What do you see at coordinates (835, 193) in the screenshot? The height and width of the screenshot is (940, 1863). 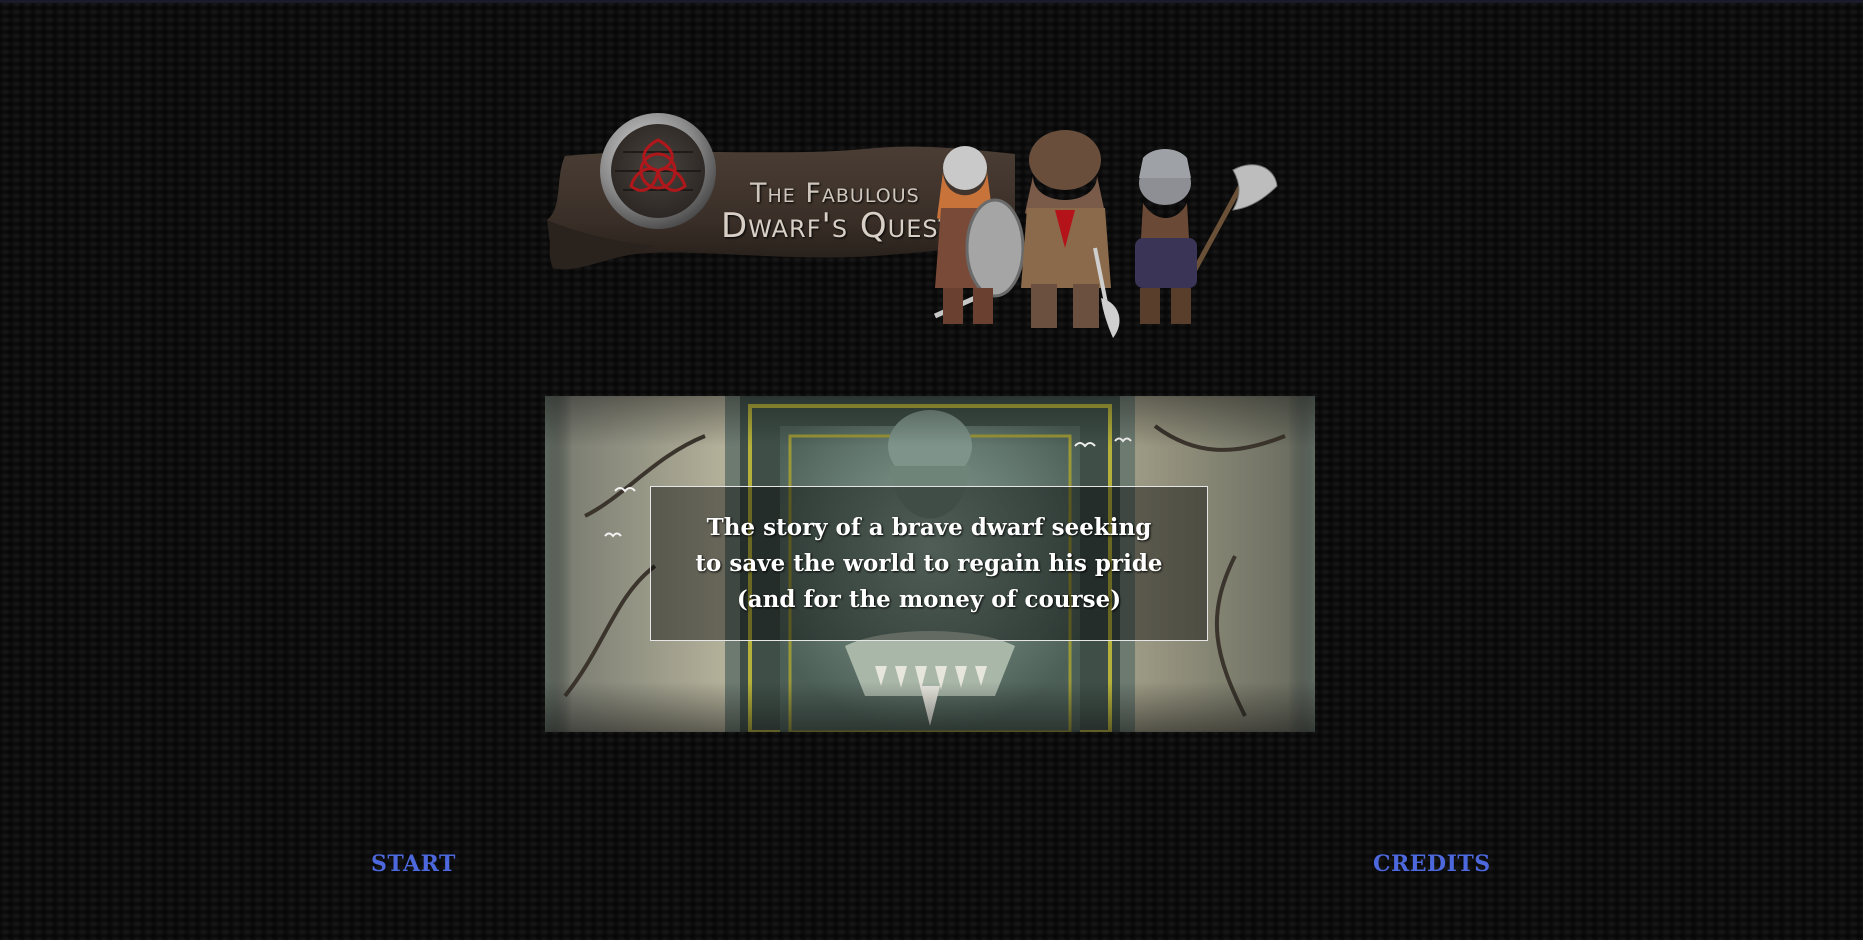 I see `logo-title-small: The Fabulous` at bounding box center [835, 193].